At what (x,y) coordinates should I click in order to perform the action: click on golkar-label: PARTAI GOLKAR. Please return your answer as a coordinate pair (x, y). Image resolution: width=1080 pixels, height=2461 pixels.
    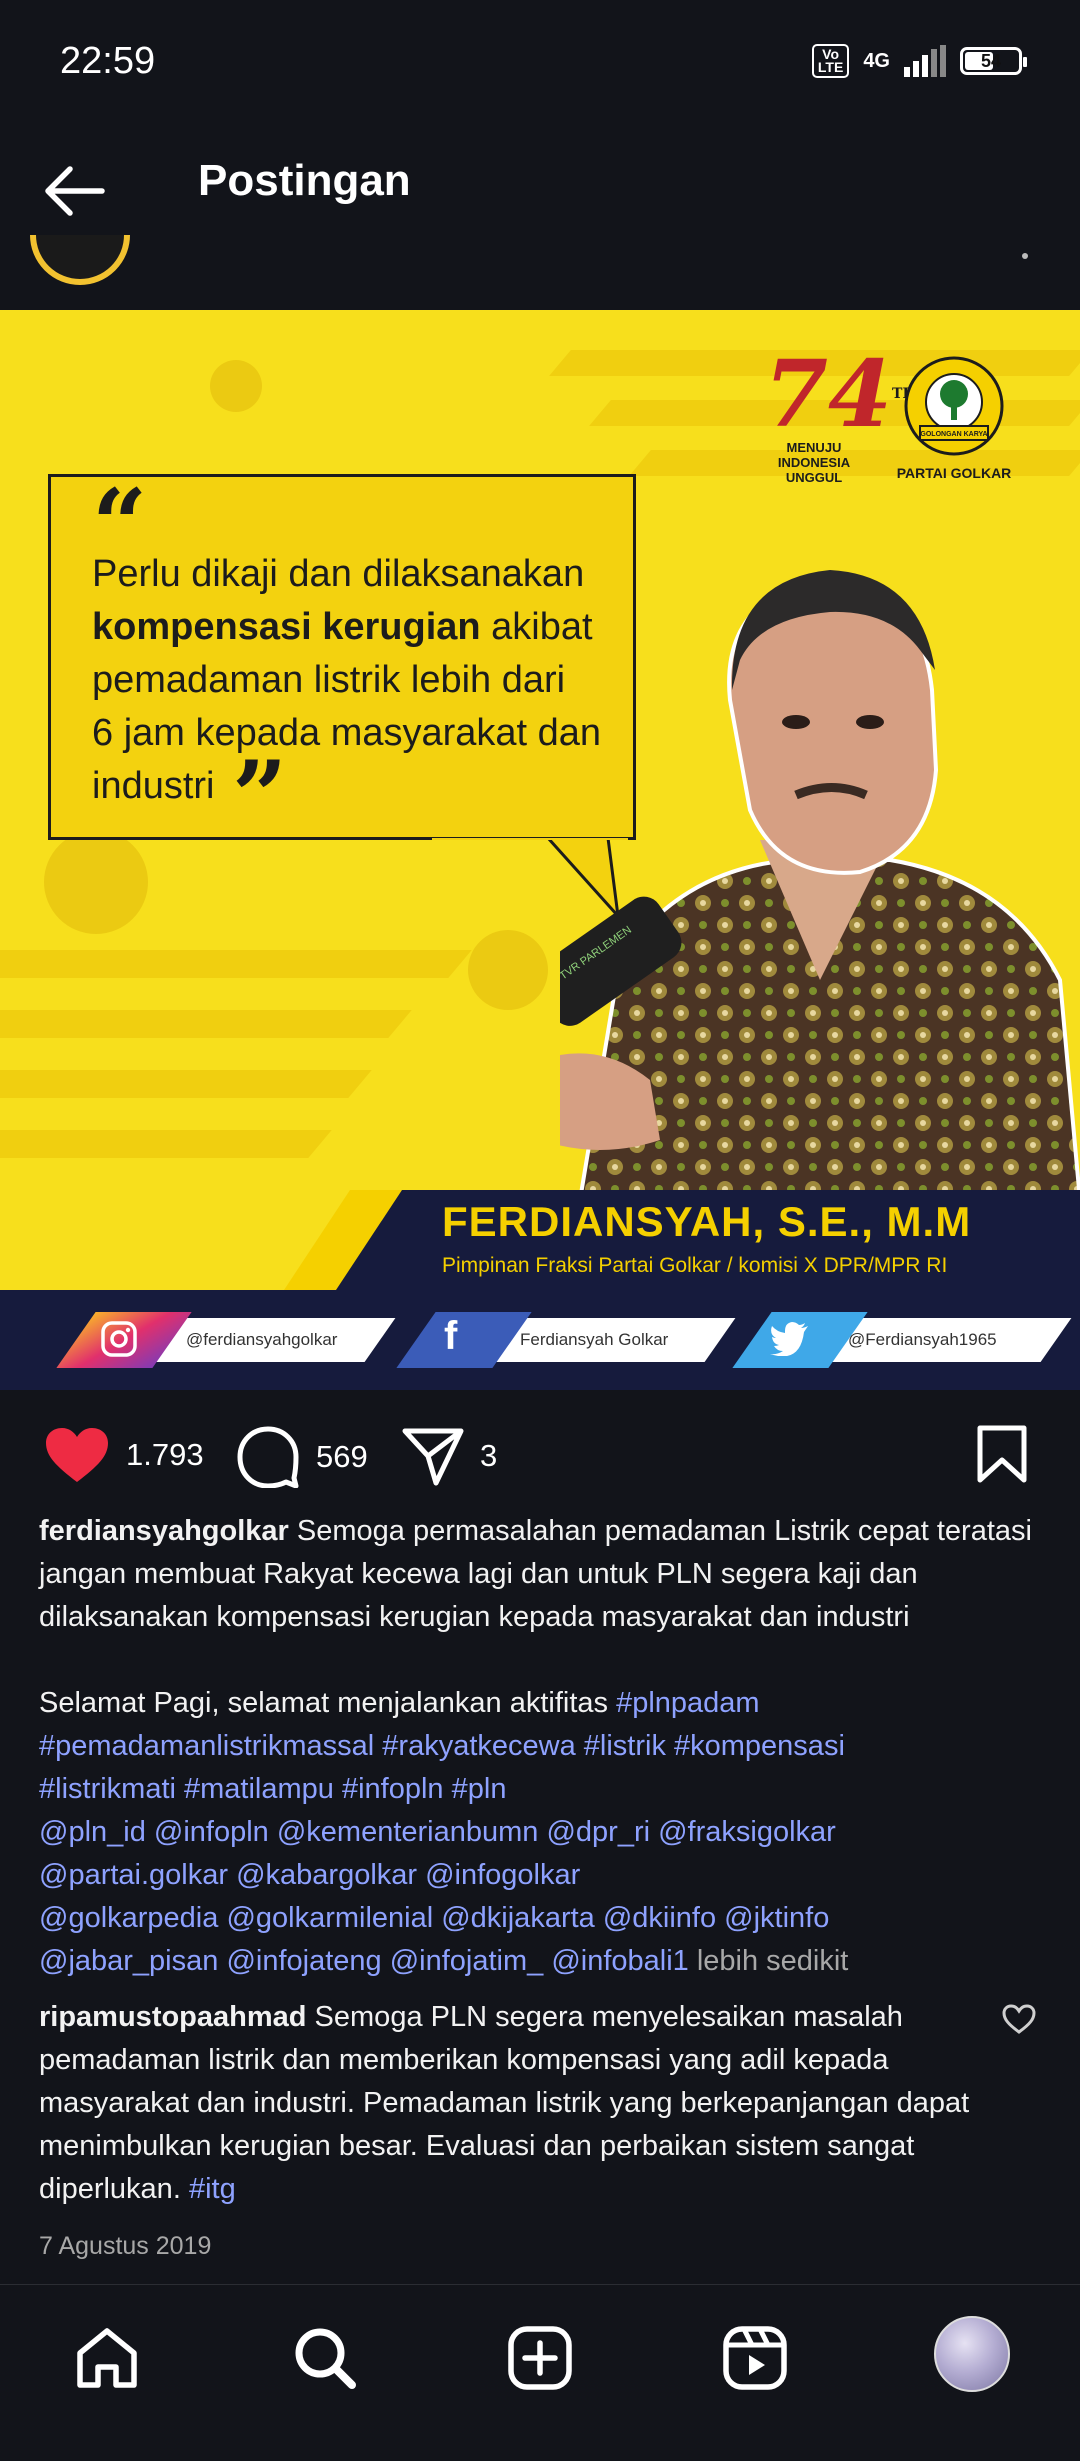
    Looking at the image, I should click on (954, 473).